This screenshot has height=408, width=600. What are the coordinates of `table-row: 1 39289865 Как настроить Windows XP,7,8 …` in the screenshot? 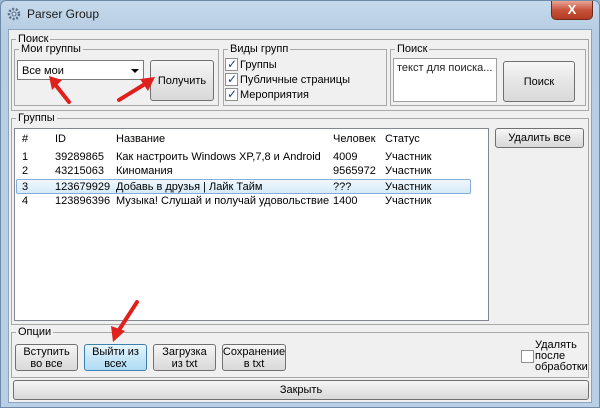 It's located at (251, 157).